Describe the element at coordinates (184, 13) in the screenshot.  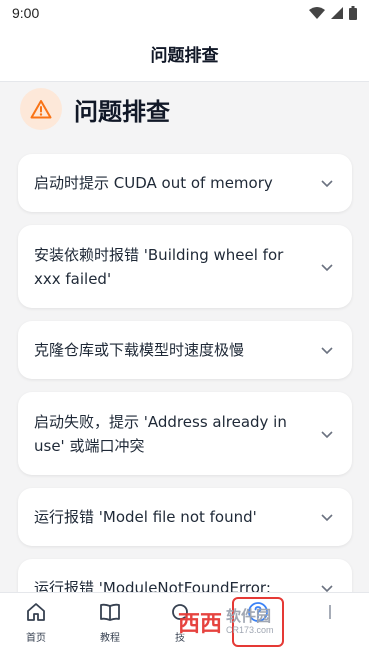
I see `status-bar: 9:00` at that location.